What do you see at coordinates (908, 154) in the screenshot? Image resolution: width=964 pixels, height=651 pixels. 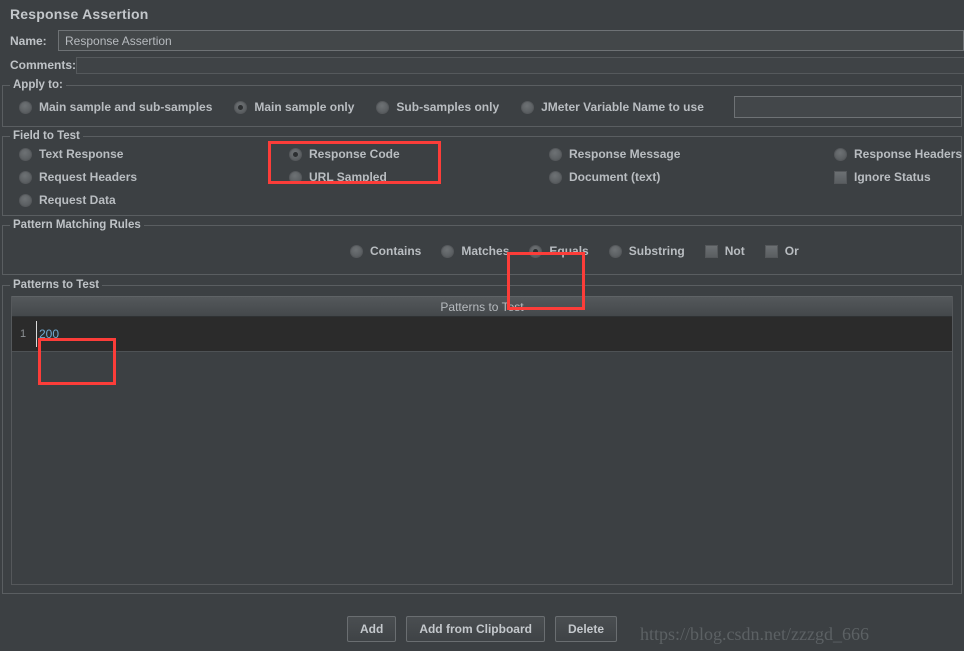 I see `option-label: Response Headers` at bounding box center [908, 154].